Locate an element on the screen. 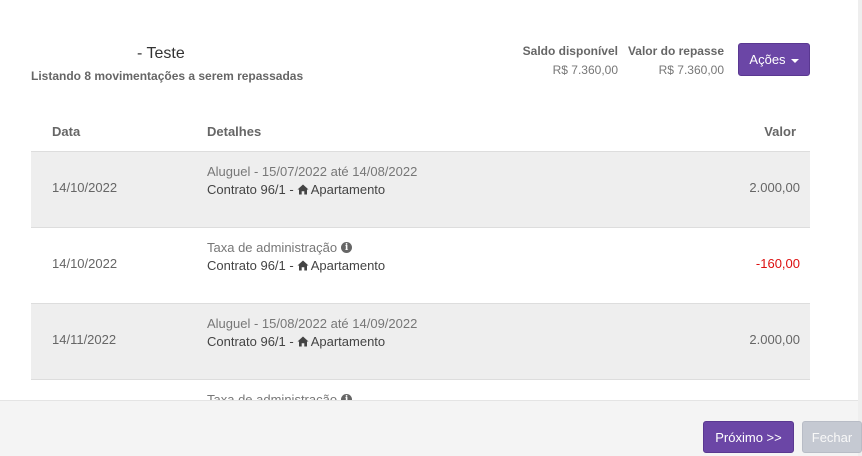  row-description: Aluguel - 15/07/2022 até 14/08/2022 is located at coordinates (312, 171).